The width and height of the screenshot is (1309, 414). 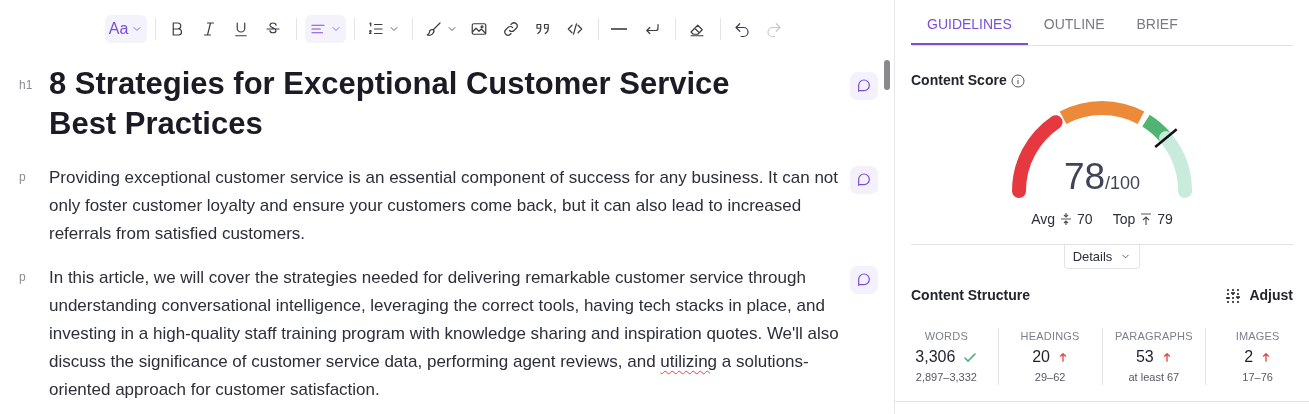 What do you see at coordinates (1043, 219) in the screenshot?
I see `average-label: Avg` at bounding box center [1043, 219].